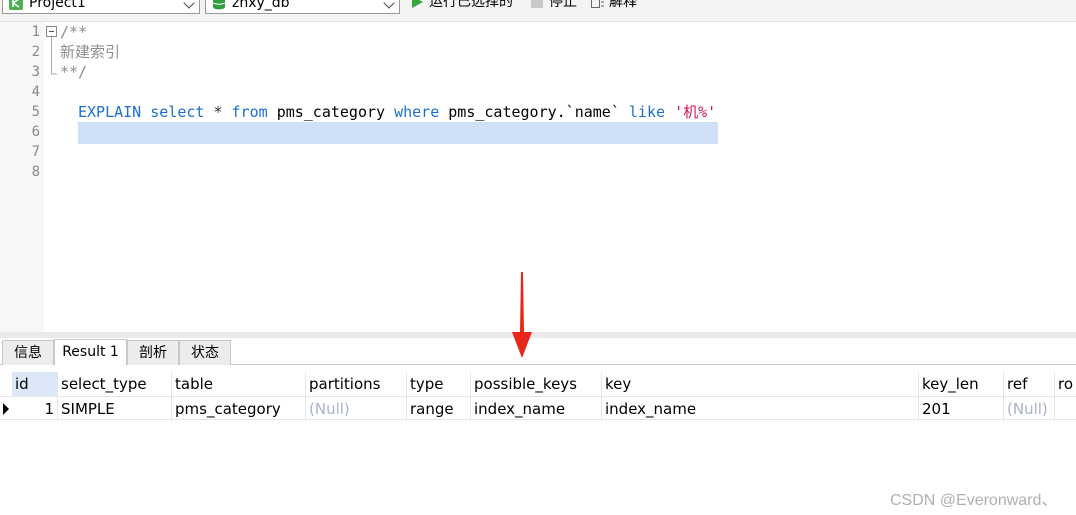  Describe the element at coordinates (205, 352) in the screenshot. I see `tab-status: 状态` at that location.